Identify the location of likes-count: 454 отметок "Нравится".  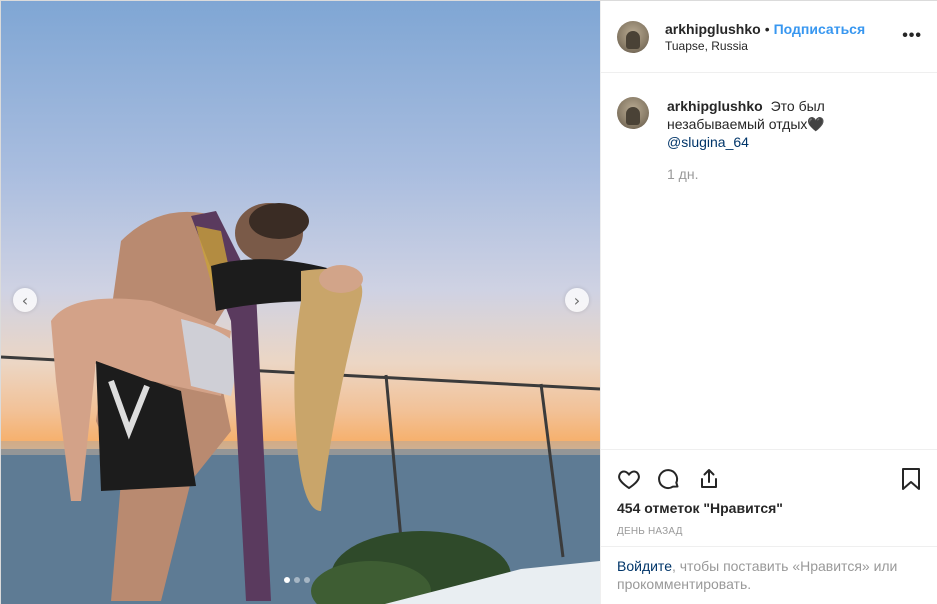
(769, 508).